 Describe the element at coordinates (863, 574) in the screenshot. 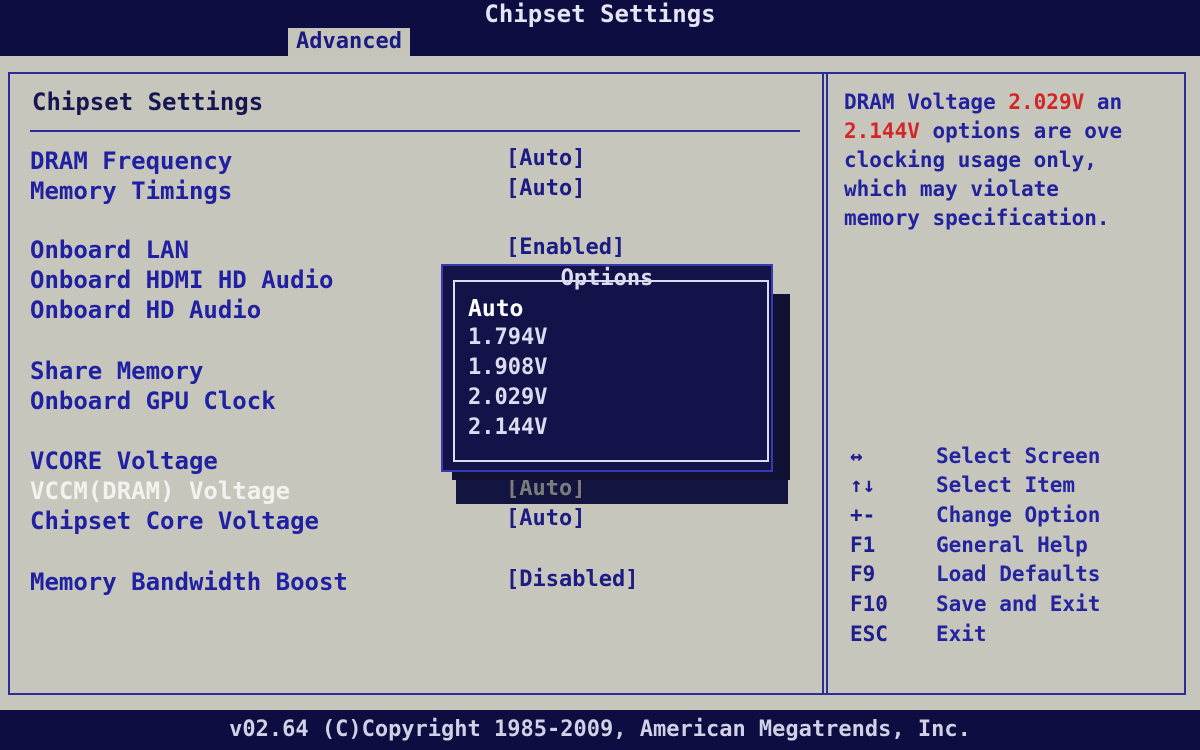

I see `f9-key: F9` at that location.